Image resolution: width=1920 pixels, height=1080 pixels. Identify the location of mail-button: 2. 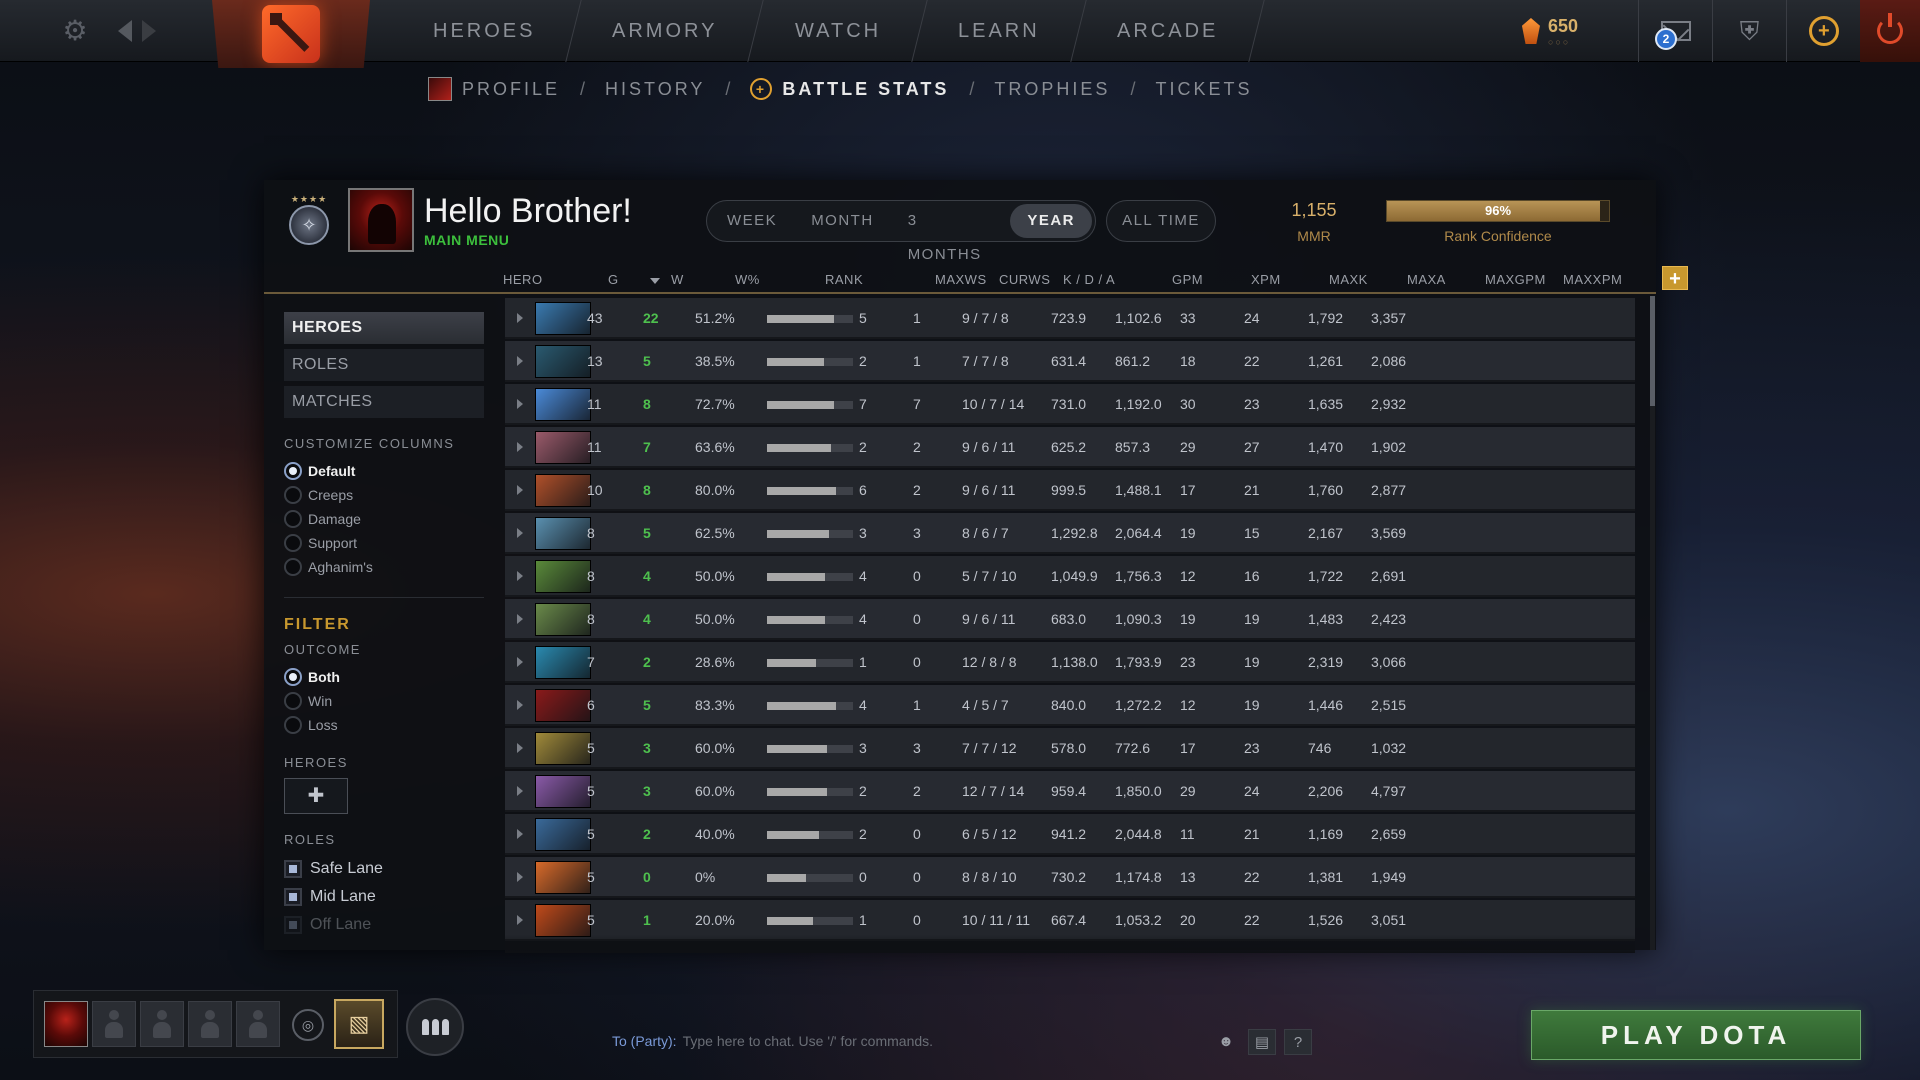
(1675, 31).